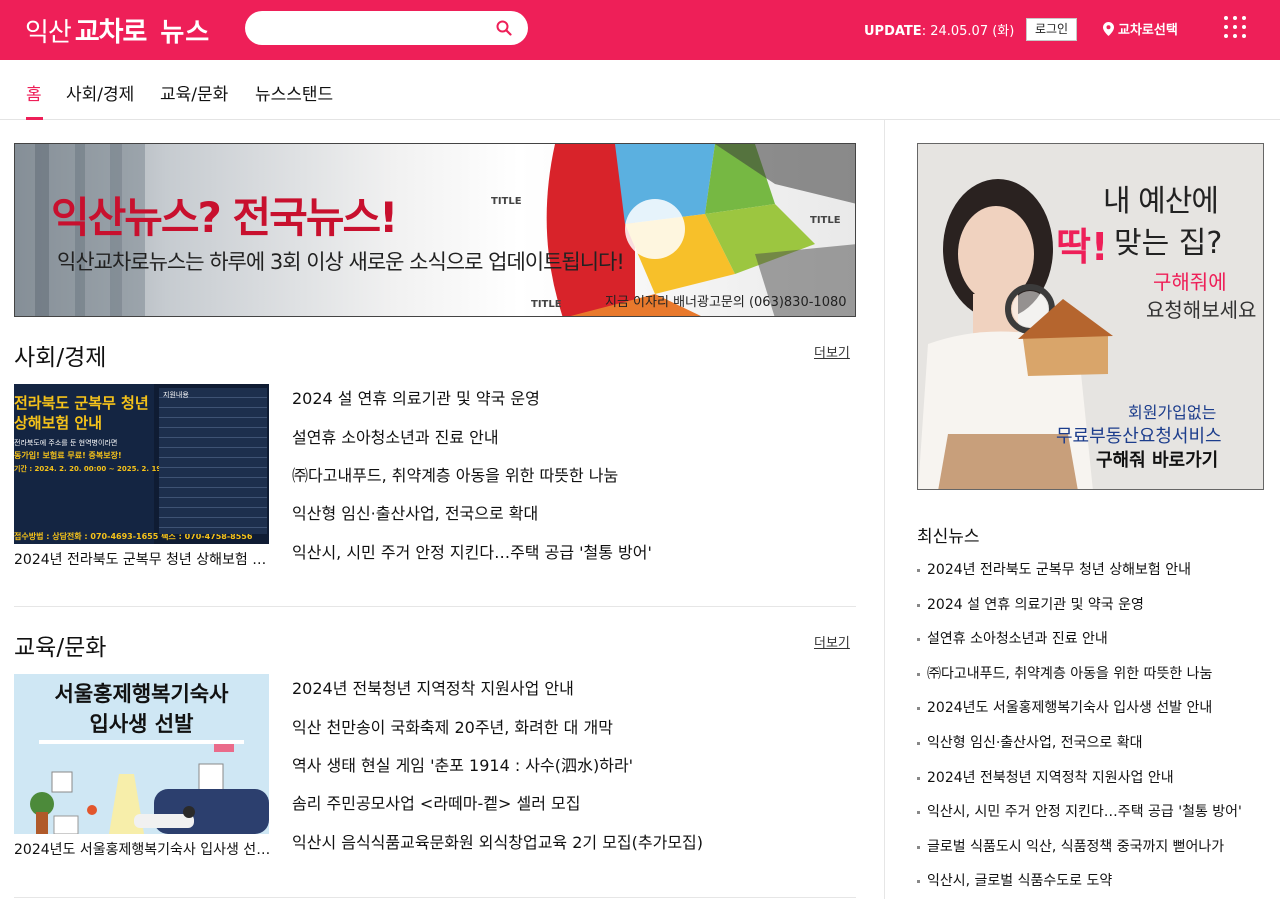  I want to click on update-value: : 24.05.07 (화), so click(968, 31).